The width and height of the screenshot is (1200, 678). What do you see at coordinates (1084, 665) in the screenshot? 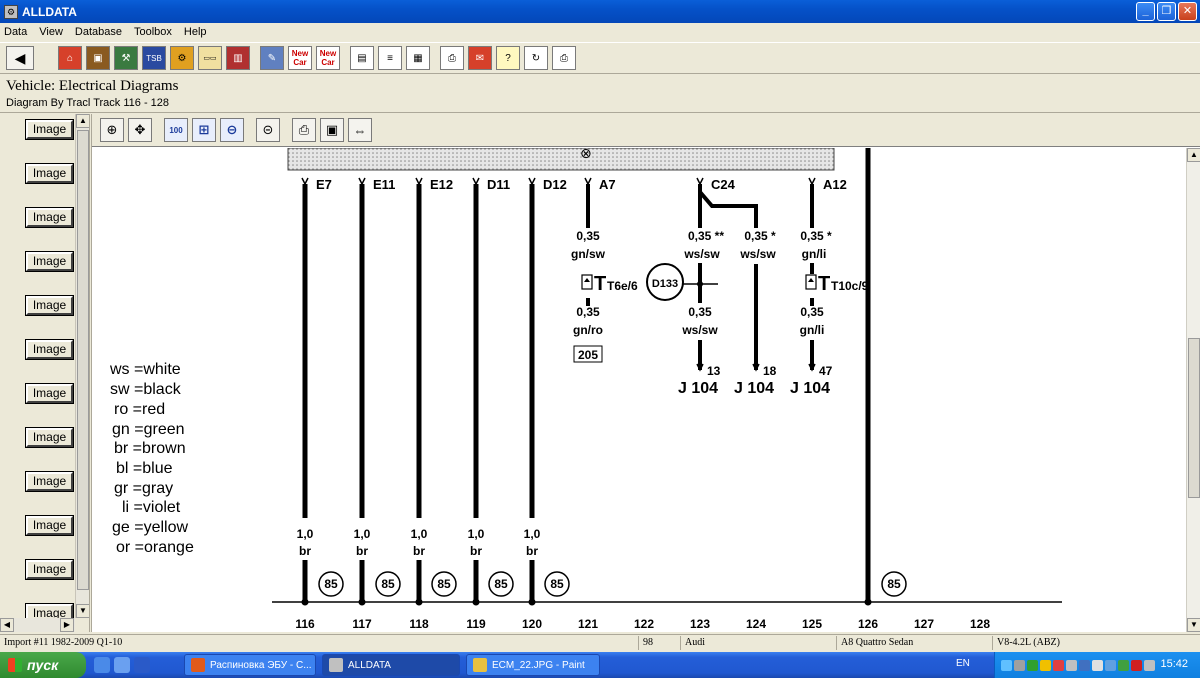
I see `bluetooth-icon` at bounding box center [1084, 665].